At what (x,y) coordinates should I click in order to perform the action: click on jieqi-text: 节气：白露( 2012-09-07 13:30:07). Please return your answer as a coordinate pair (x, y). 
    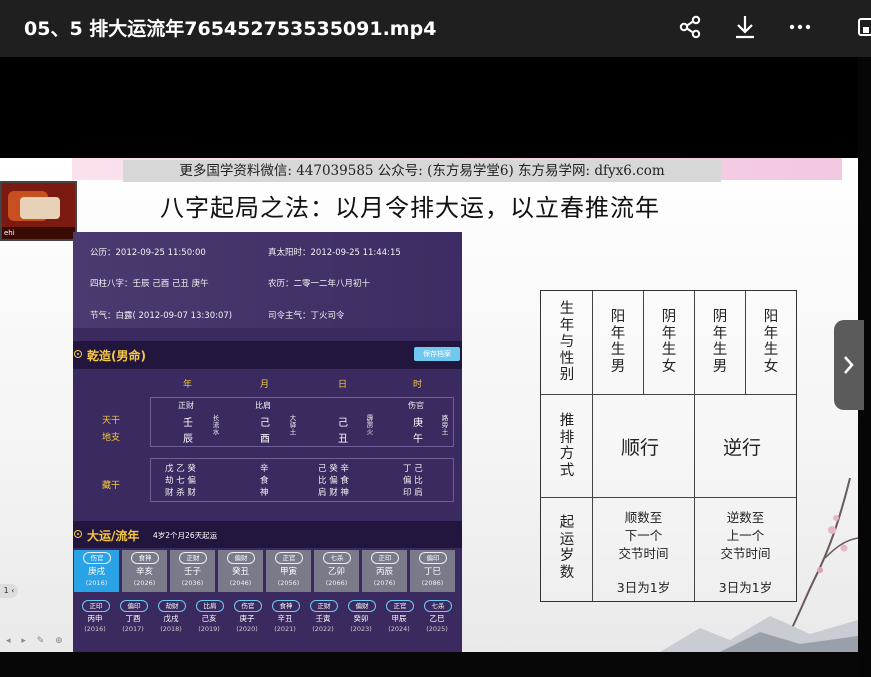
    Looking at the image, I should click on (161, 316).